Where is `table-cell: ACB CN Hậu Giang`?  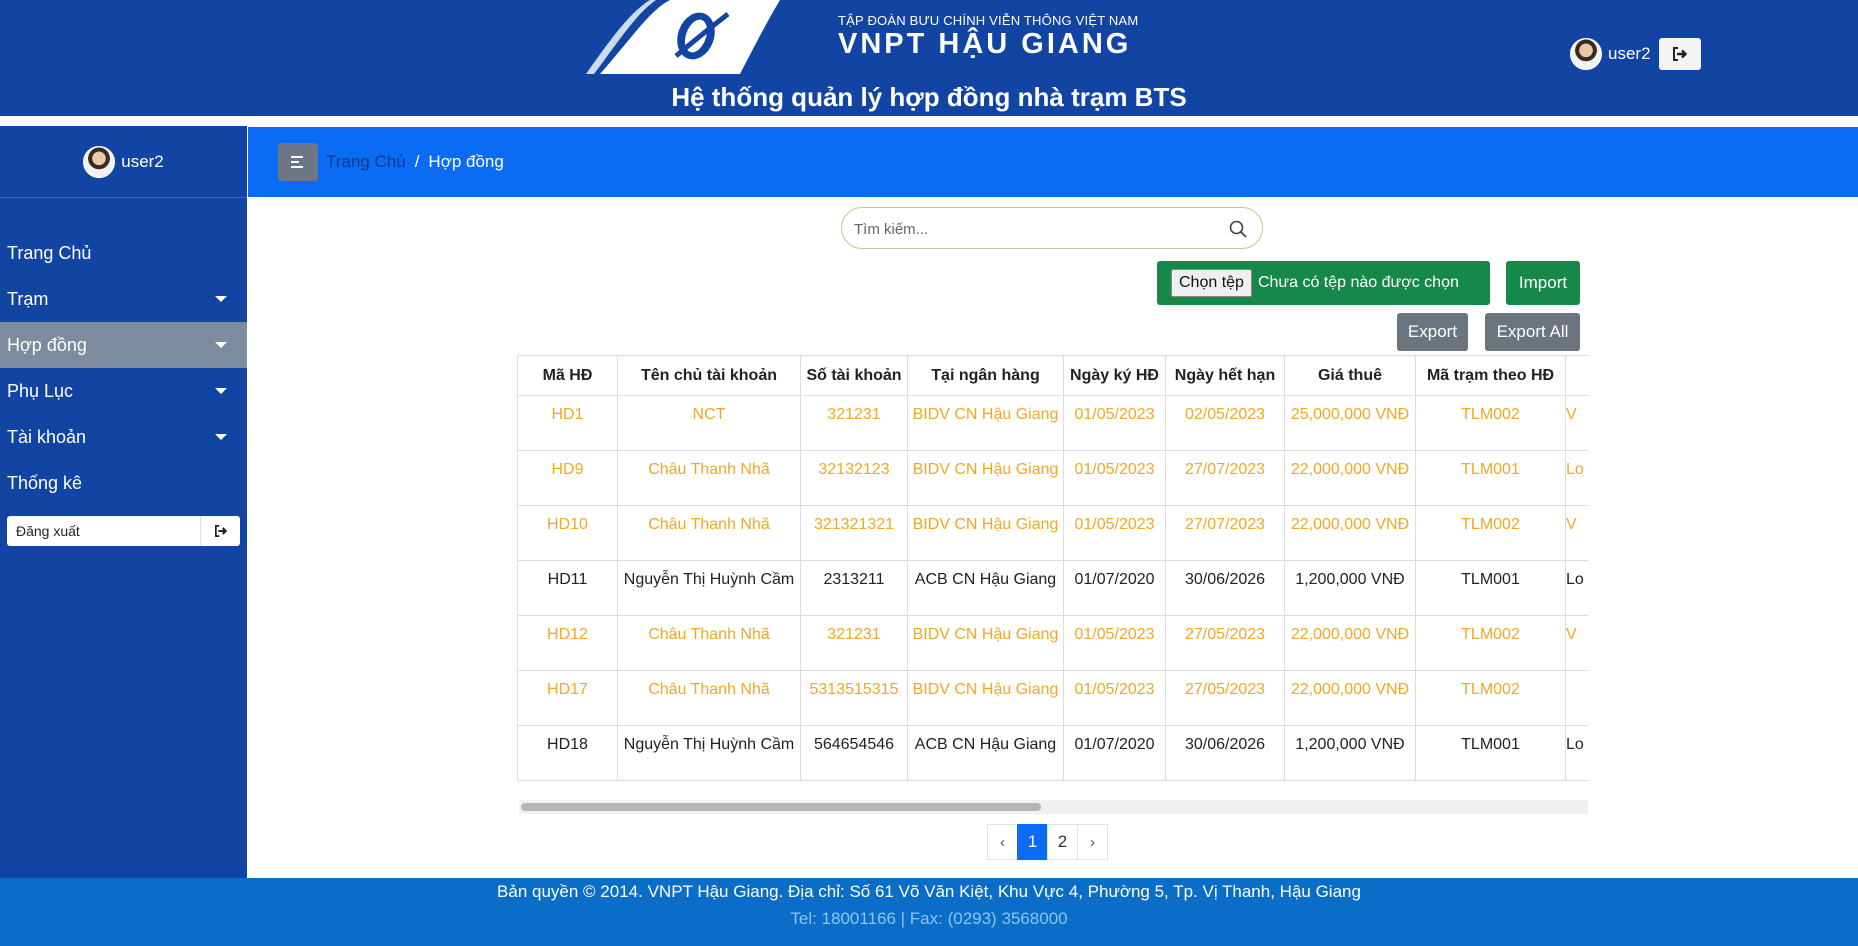
table-cell: ACB CN Hậu Giang is located at coordinates (985, 588).